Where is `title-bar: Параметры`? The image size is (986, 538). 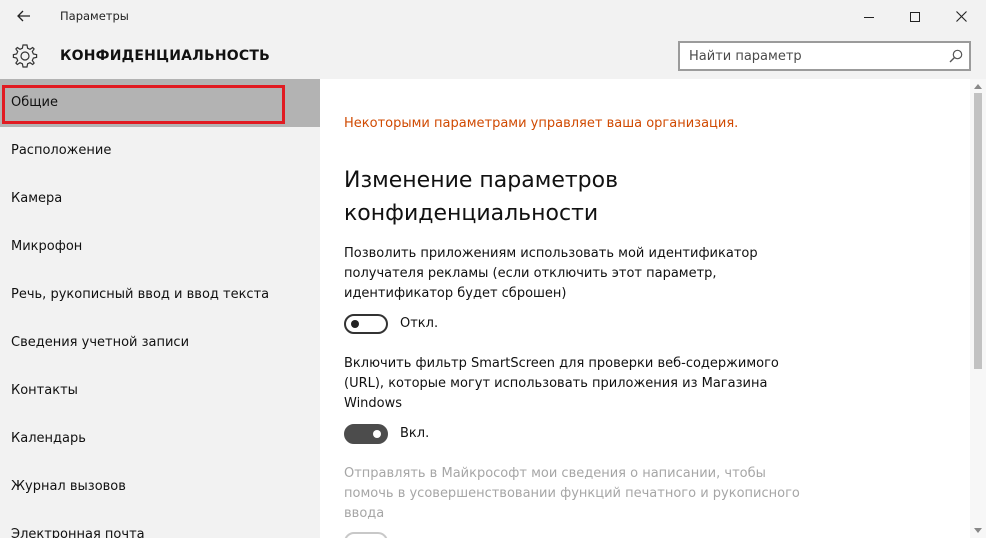
title-bar: Параметры is located at coordinates (493, 16).